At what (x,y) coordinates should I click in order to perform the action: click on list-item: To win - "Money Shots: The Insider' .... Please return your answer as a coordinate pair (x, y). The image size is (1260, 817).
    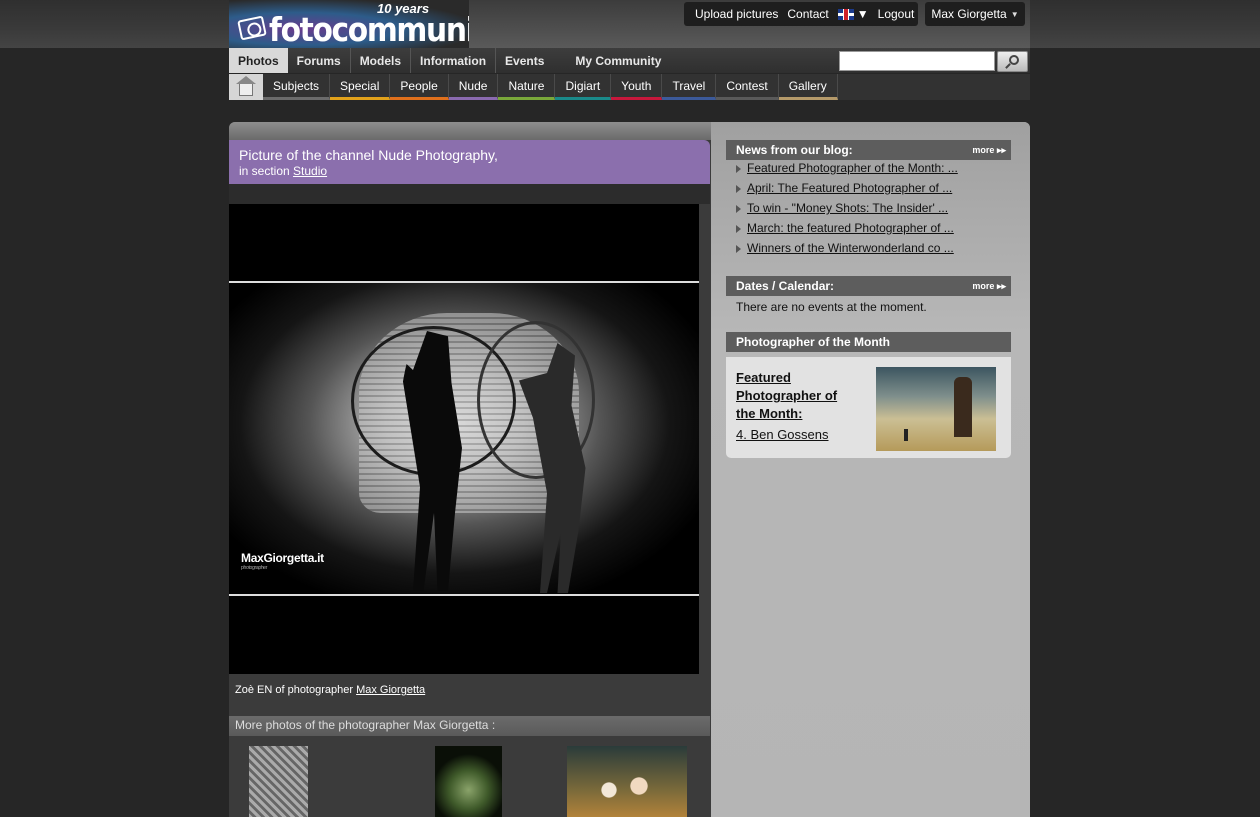
    Looking at the image, I should click on (868, 211).